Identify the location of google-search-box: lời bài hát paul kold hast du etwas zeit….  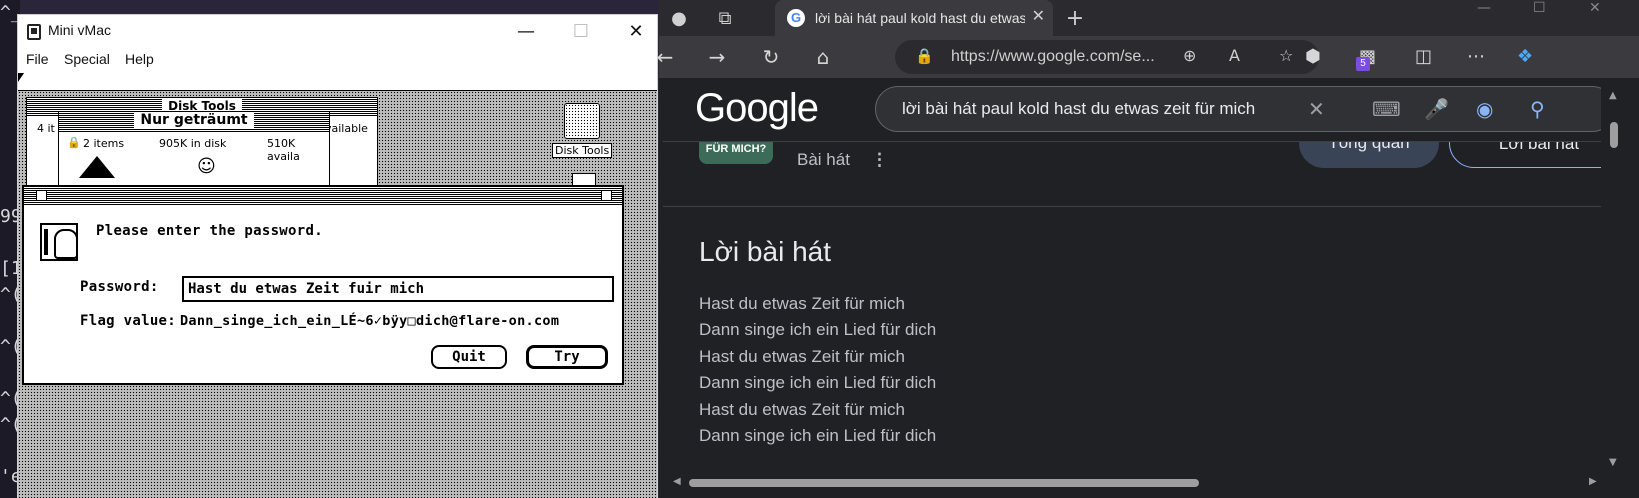
(1238, 109).